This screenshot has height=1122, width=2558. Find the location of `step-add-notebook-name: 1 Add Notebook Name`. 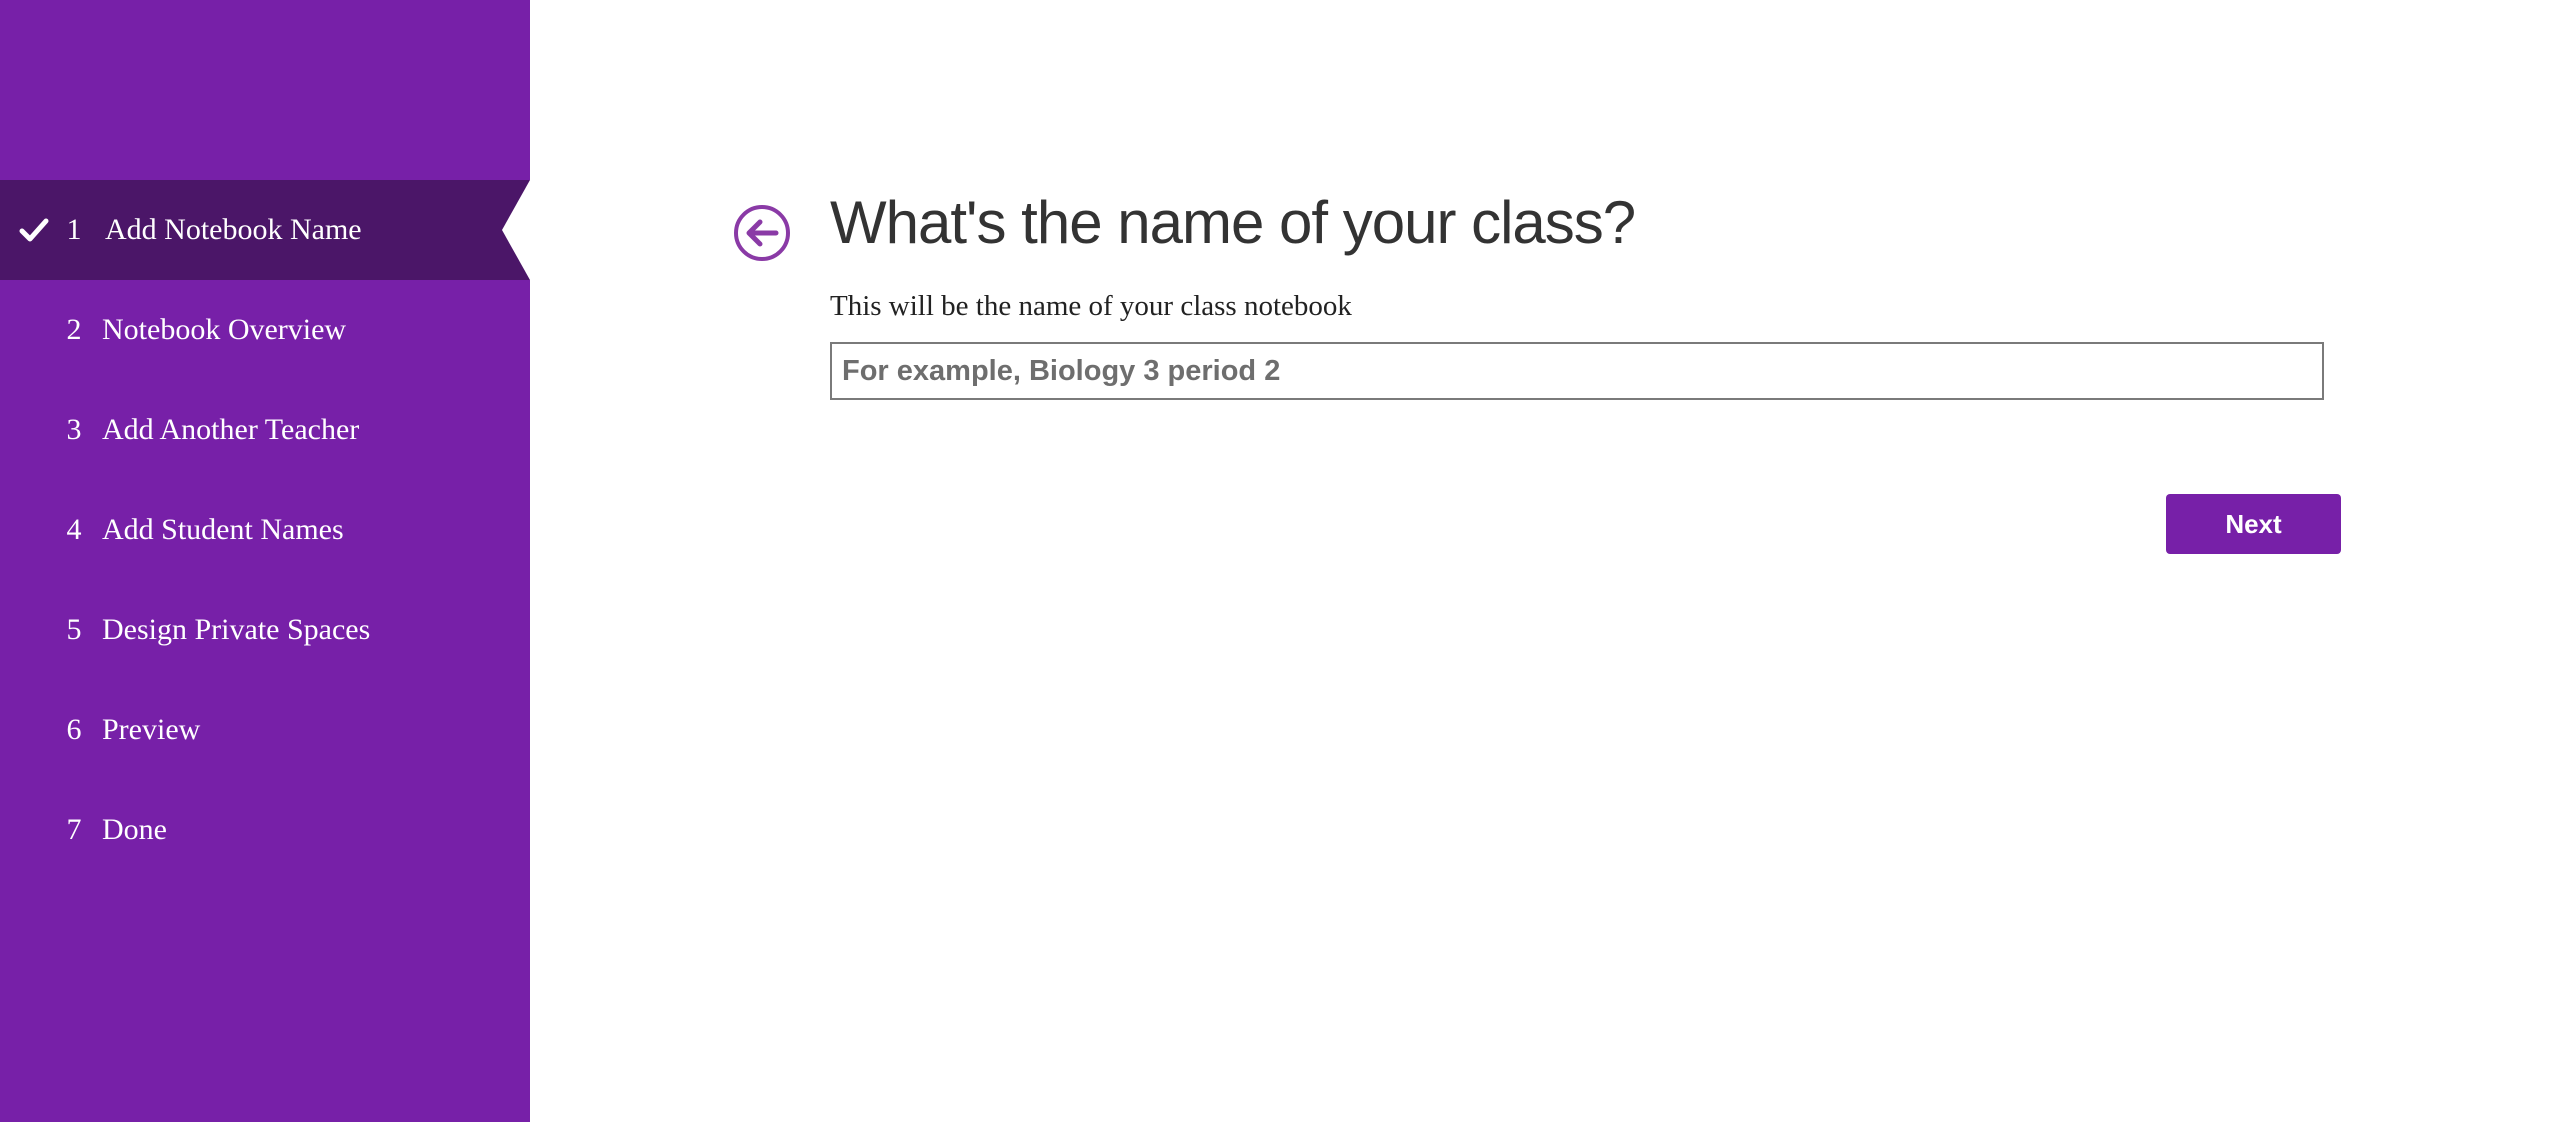

step-add-notebook-name: 1 Add Notebook Name is located at coordinates (265, 230).